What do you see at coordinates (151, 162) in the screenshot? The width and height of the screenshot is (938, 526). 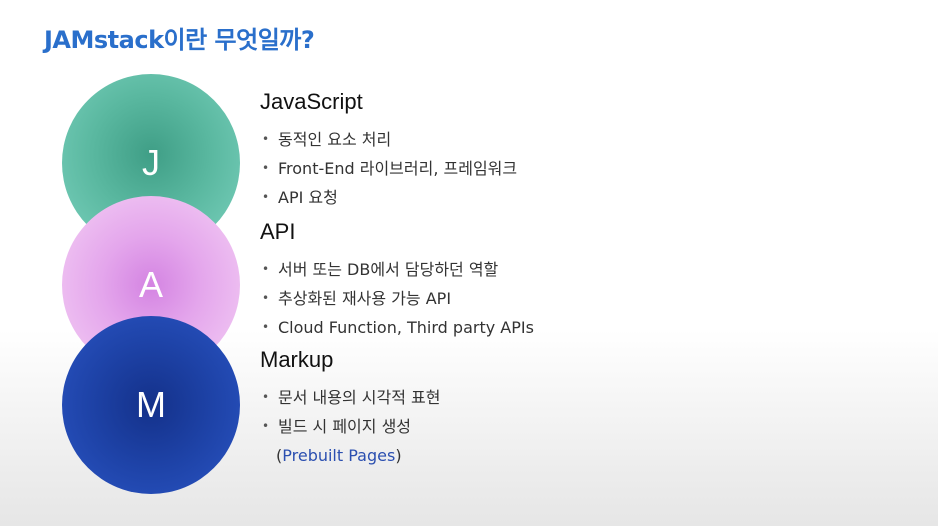 I see `circle-j-letter: J` at bounding box center [151, 162].